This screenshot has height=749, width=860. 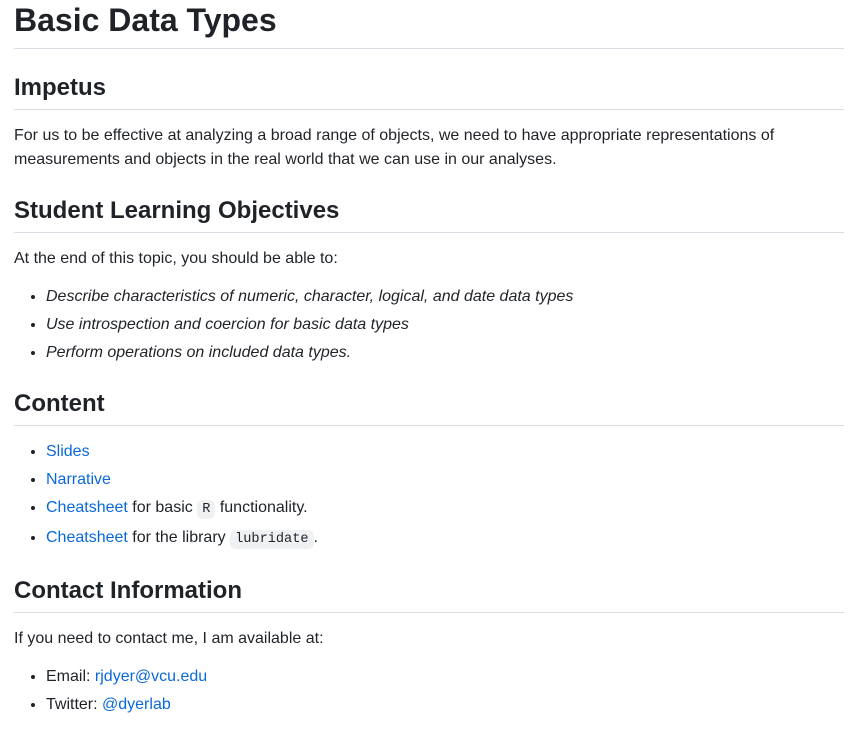 What do you see at coordinates (87, 537) in the screenshot?
I see `lubridate-cheatsheet-link: Cheatsheet` at bounding box center [87, 537].